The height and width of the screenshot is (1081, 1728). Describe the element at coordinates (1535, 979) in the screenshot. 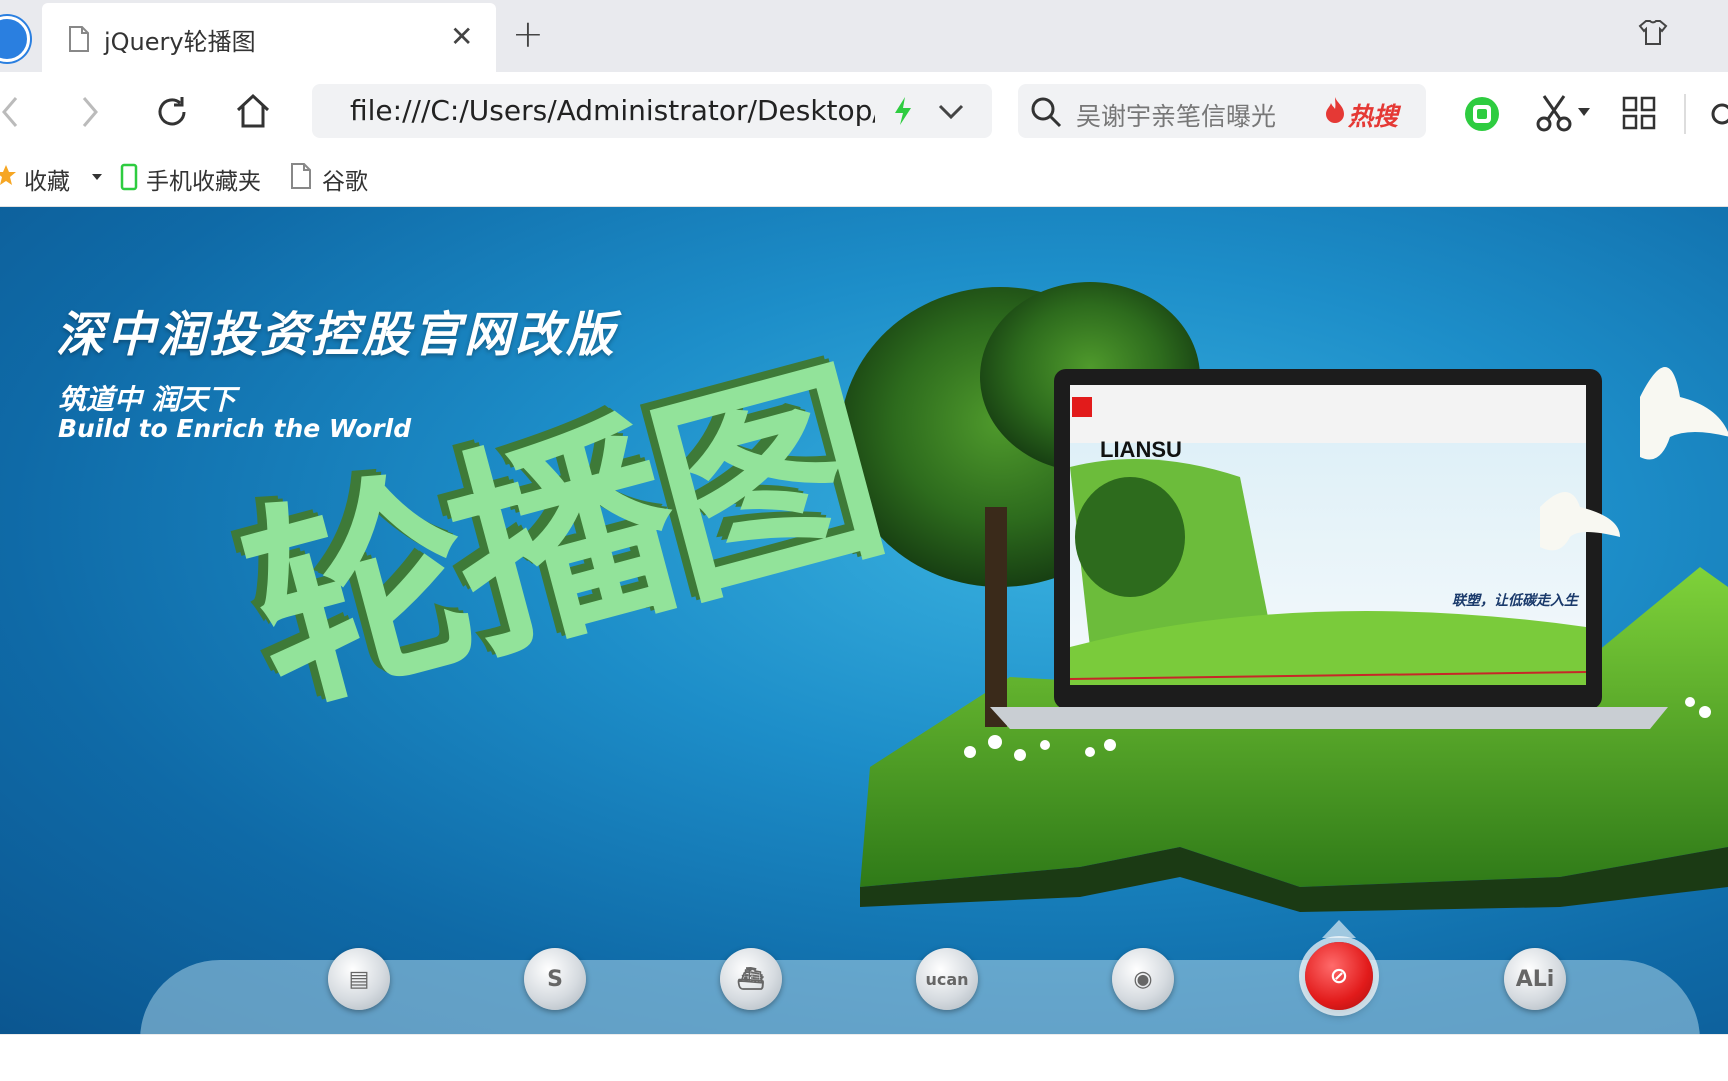

I see `thumb-7: ALi` at that location.